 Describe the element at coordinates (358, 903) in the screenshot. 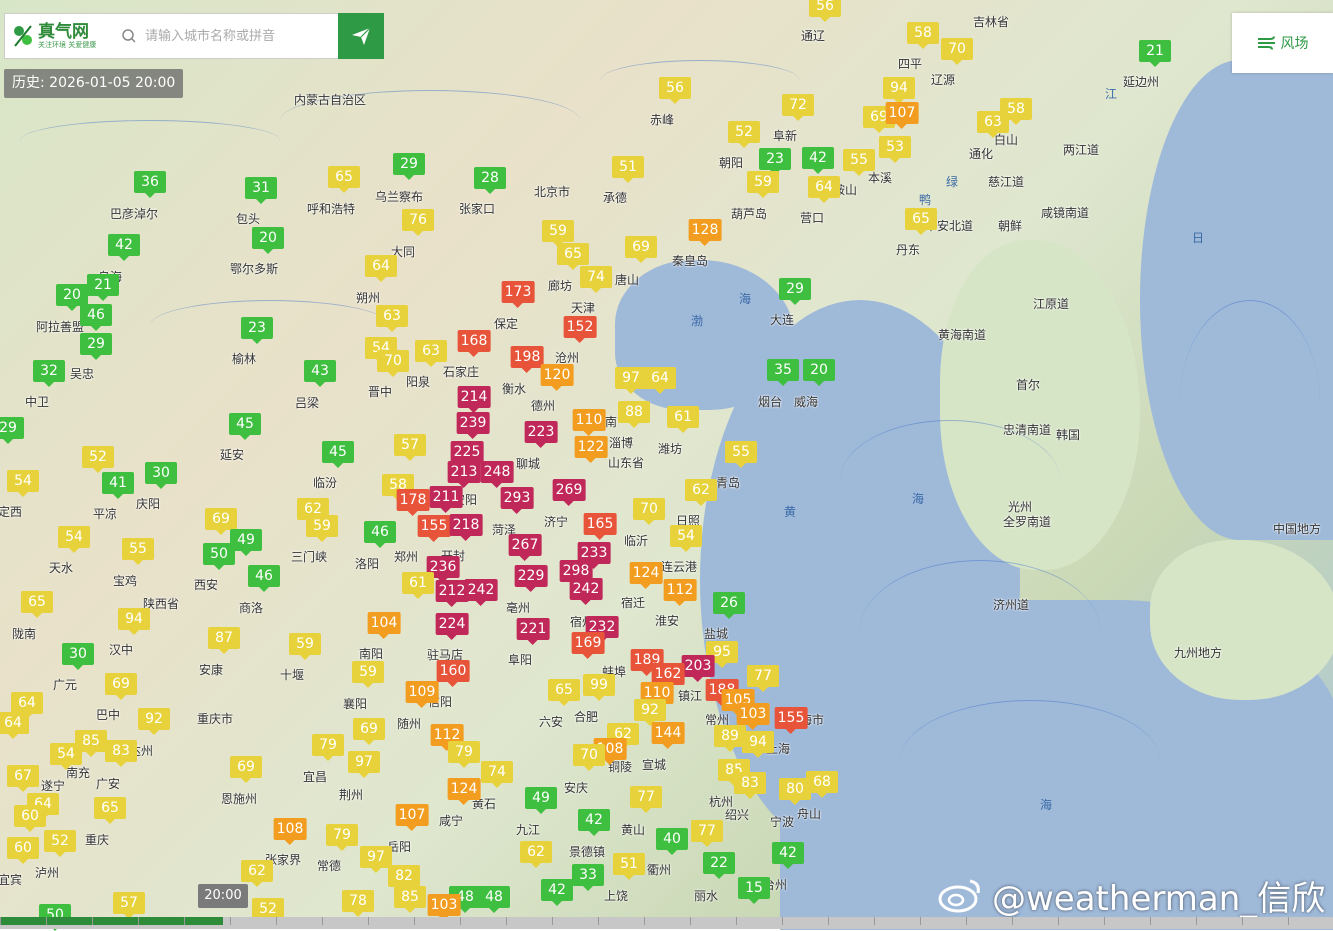

I see `aqi-marker: 78` at that location.